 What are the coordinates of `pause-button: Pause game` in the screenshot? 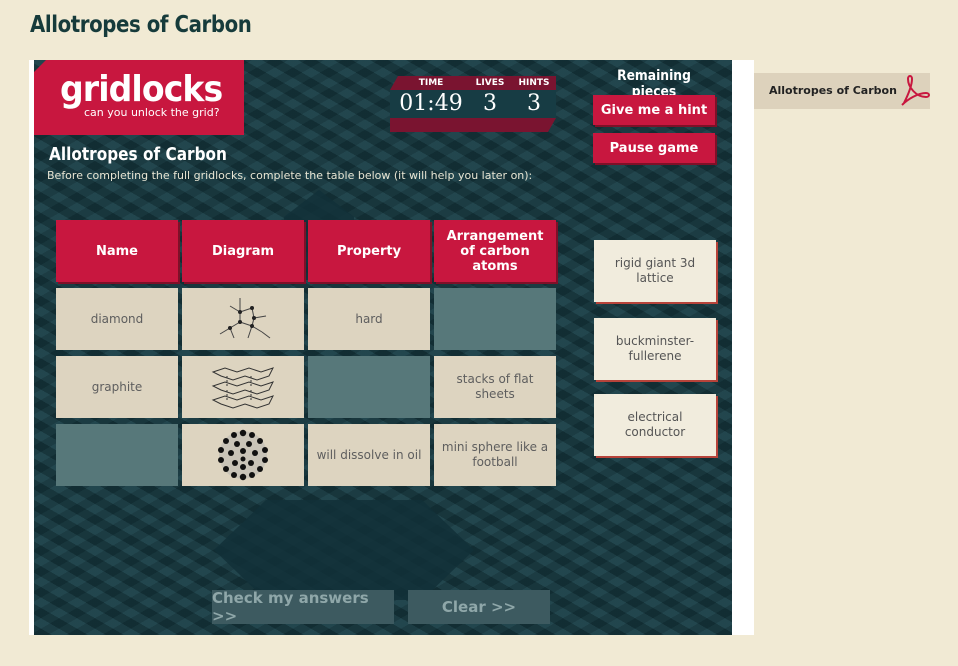 It's located at (654, 148).